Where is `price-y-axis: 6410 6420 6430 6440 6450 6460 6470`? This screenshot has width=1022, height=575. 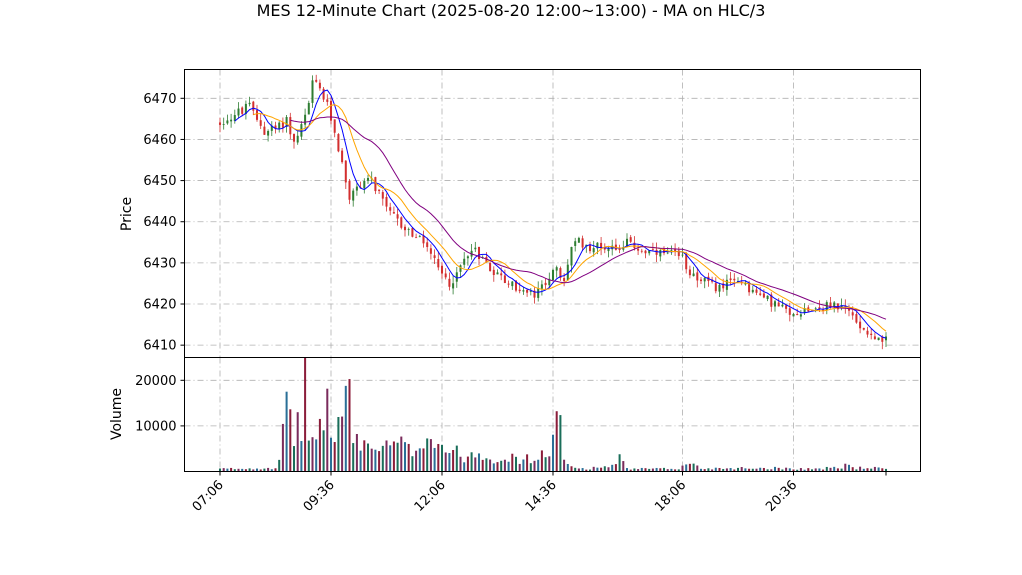 price-y-axis: 6410 6420 6430 6440 6450 6460 6470 is located at coordinates (164, 223).